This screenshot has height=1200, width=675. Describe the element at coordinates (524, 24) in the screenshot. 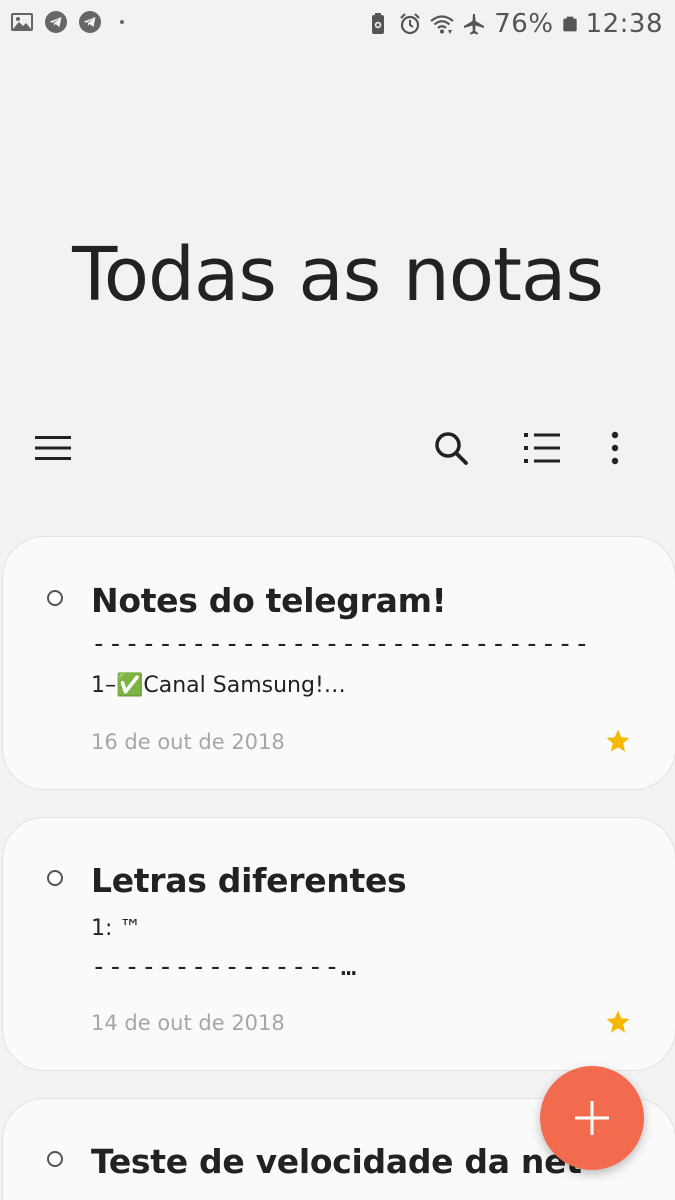

I see `battery-percent: 76%` at that location.